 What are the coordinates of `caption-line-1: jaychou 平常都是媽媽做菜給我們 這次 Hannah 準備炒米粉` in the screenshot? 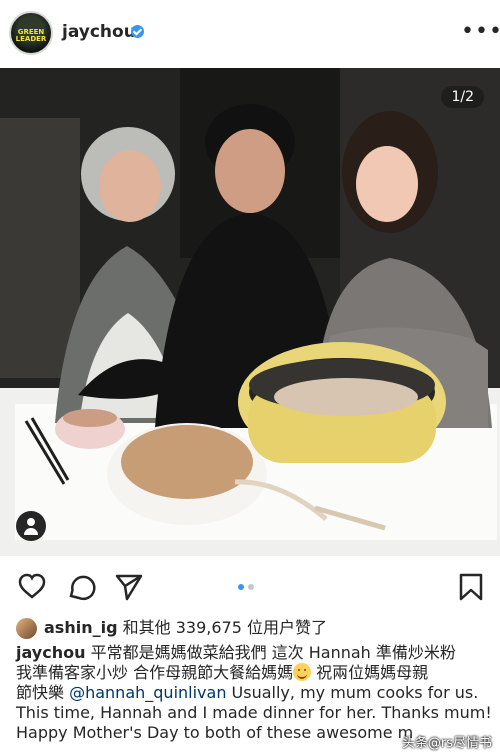 It's located at (251, 653).